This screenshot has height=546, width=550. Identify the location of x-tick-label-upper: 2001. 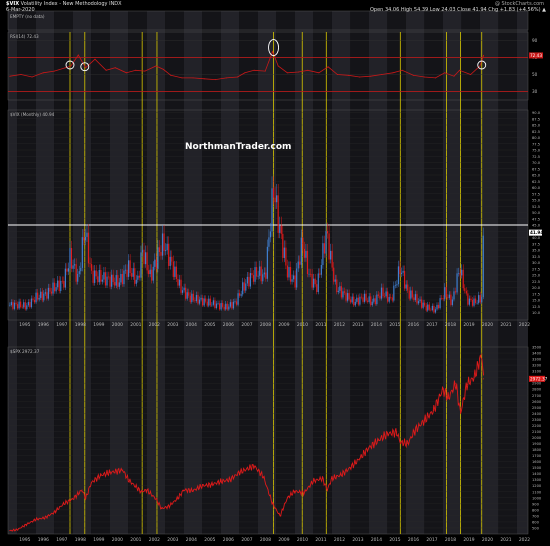
(135, 325).